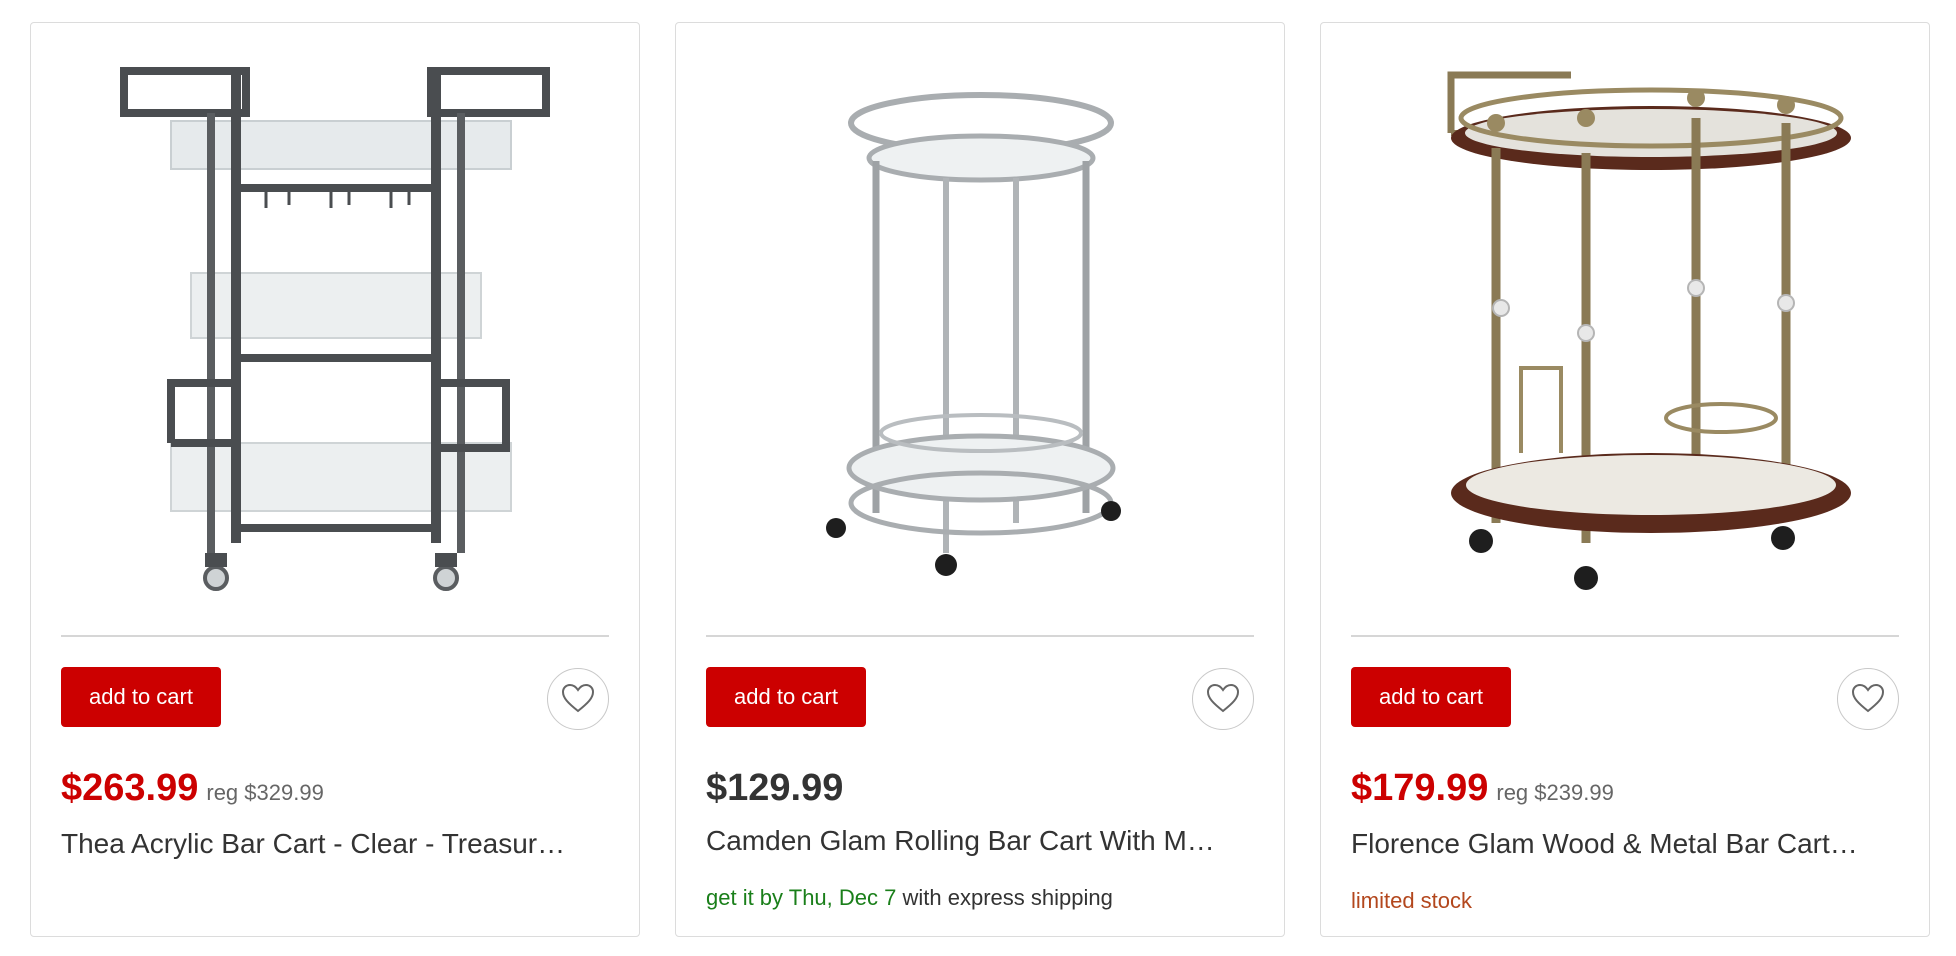  Describe the element at coordinates (1555, 792) in the screenshot. I see `regular-price: reg $239.99` at that location.